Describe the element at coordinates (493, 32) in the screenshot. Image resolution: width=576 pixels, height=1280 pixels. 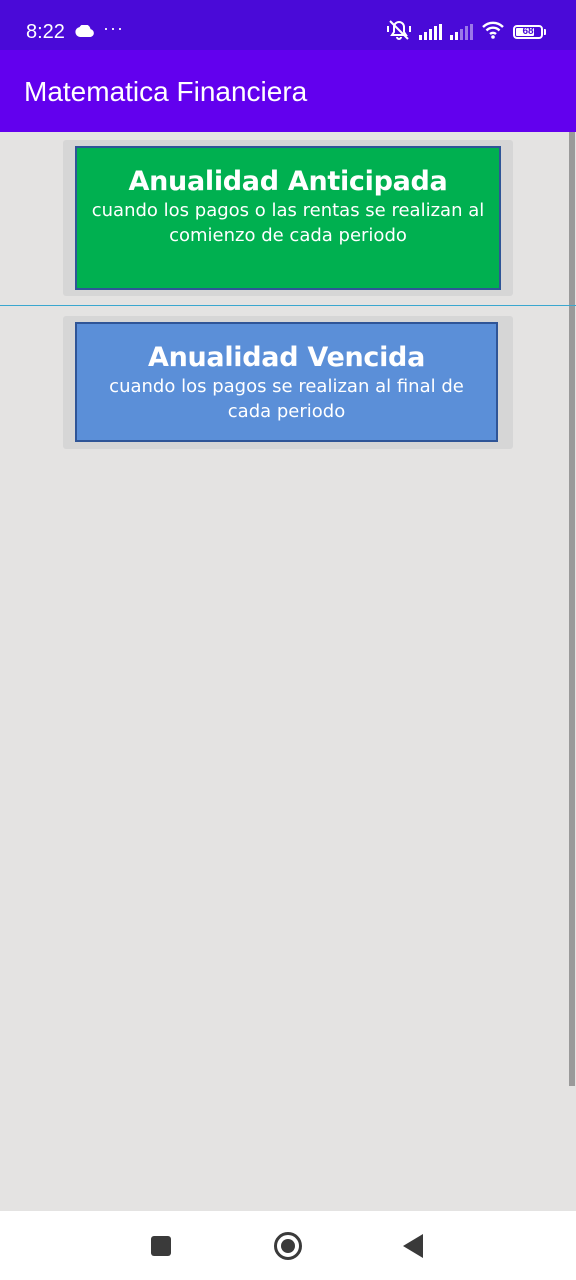
I see `wifi-icon` at that location.